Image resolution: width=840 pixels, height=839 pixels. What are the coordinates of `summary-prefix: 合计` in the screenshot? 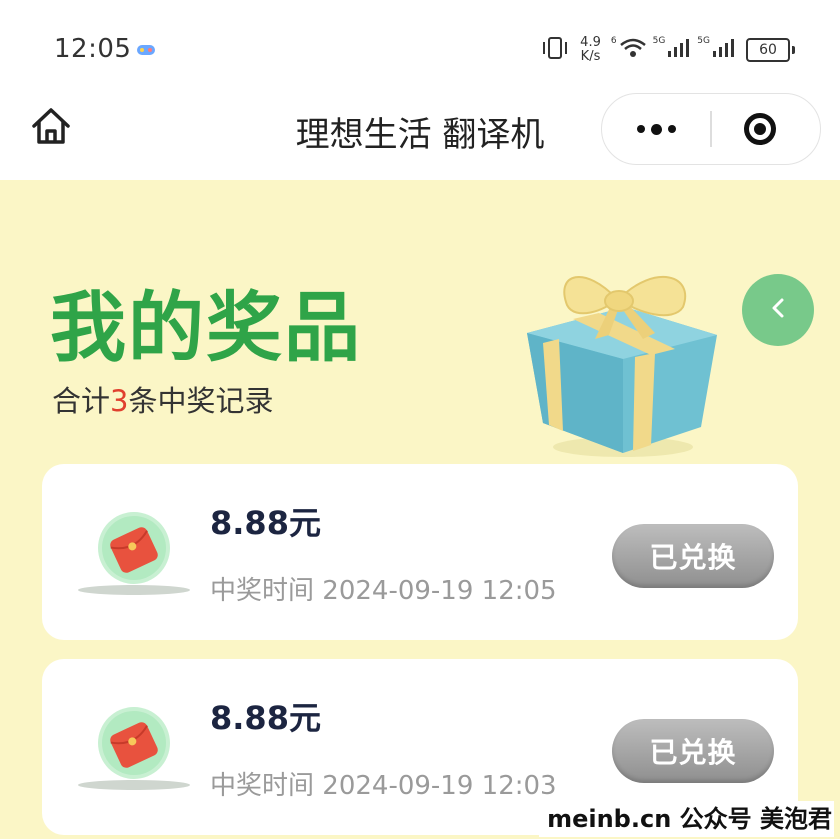 It's located at (81, 401).